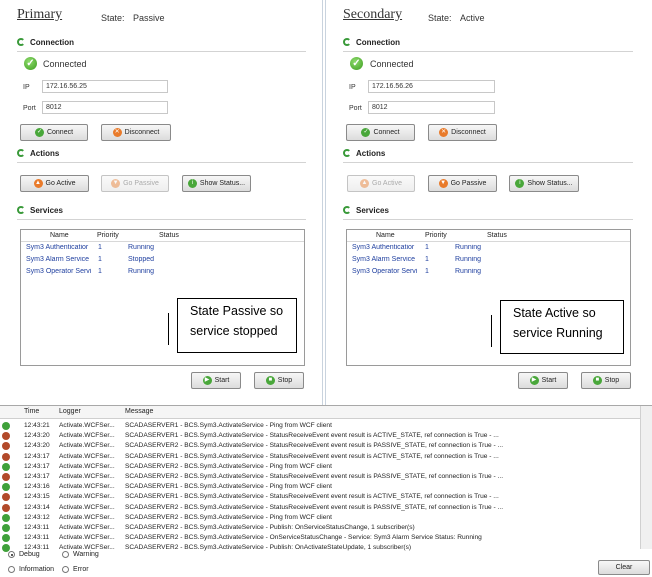 The image size is (652, 577). I want to click on port-label: Port, so click(29, 108).